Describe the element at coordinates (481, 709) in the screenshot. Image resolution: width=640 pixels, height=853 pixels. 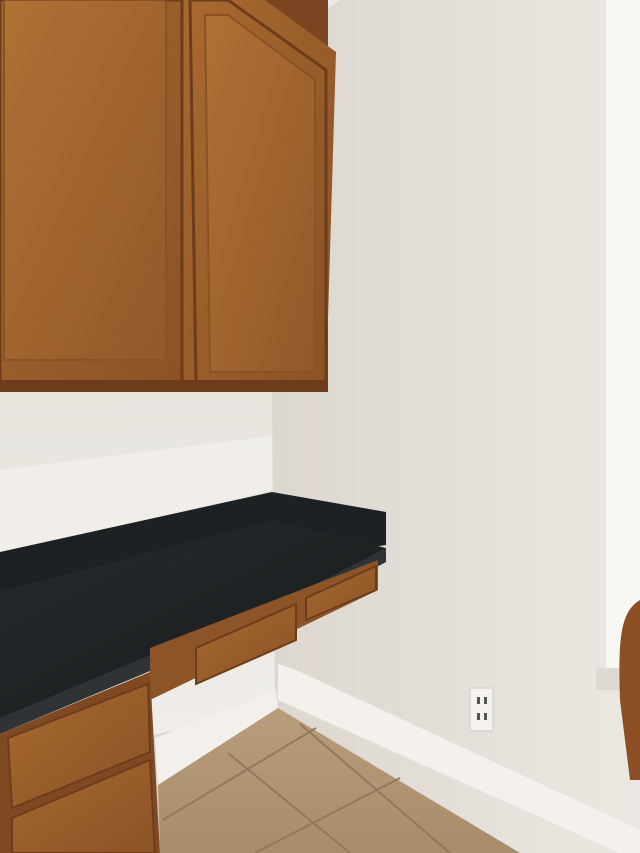
I see `wall-outlet` at that location.